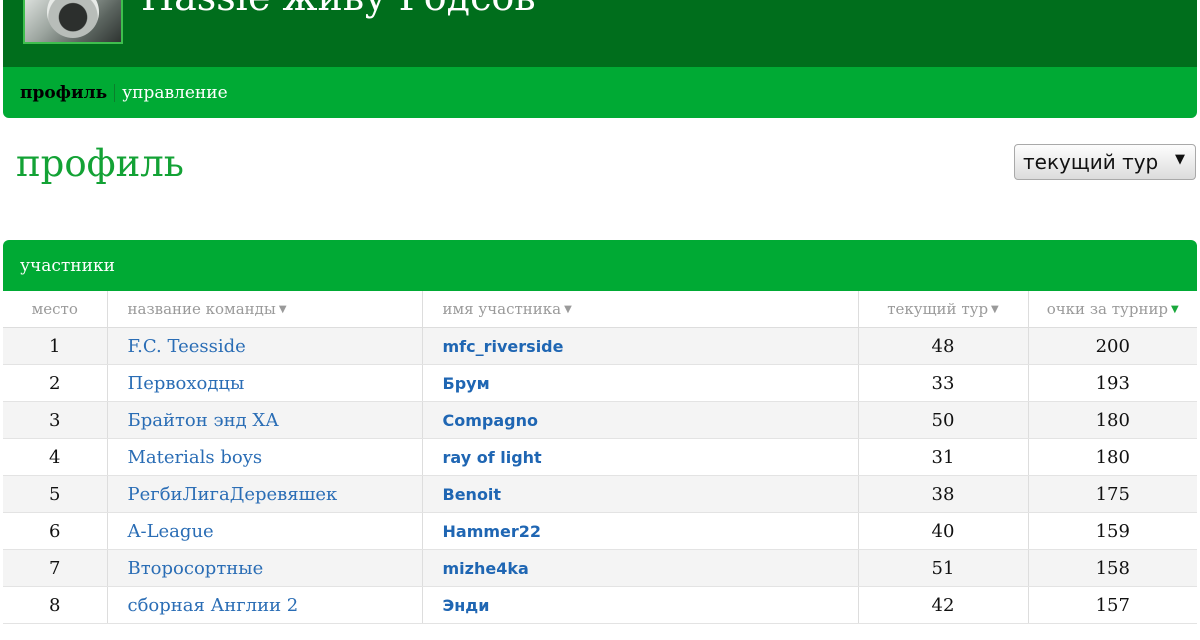 The image size is (1200, 640). Describe the element at coordinates (55, 457) in the screenshot. I see `cell-place: 4` at that location.